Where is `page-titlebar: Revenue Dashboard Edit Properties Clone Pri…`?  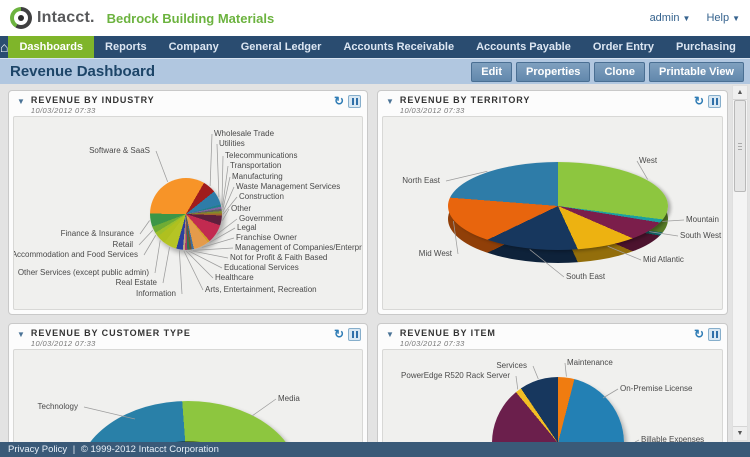
page-titlebar: Revenue Dashboard Edit Properties Clone Pri… is located at coordinates (375, 71).